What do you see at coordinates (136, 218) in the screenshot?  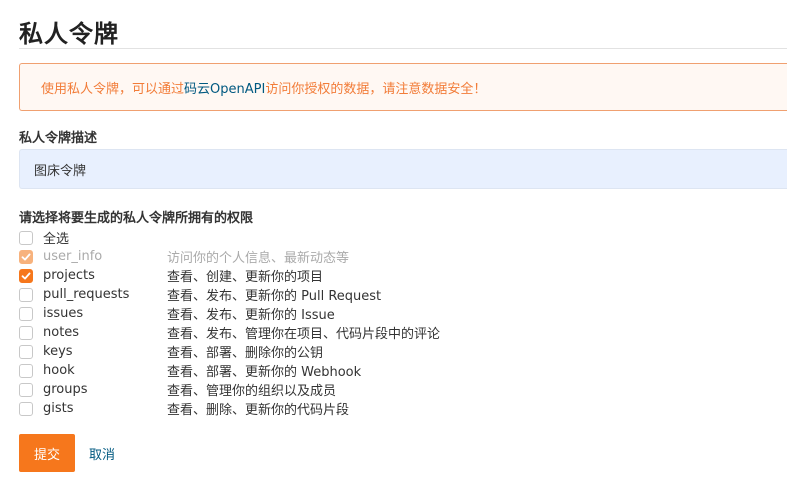 I see `permissions-label: 请选择将要生成的私人令牌所拥有的权限` at bounding box center [136, 218].